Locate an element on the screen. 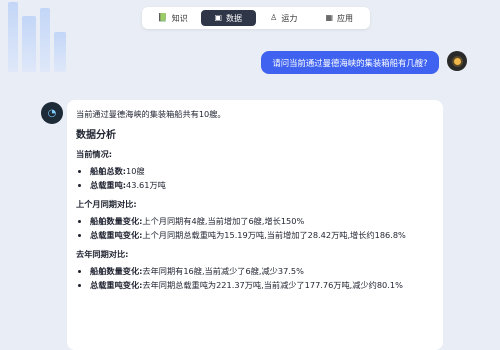 Image resolution: width=500 pixels, height=350 pixels. tab-label: 应用 is located at coordinates (345, 18).